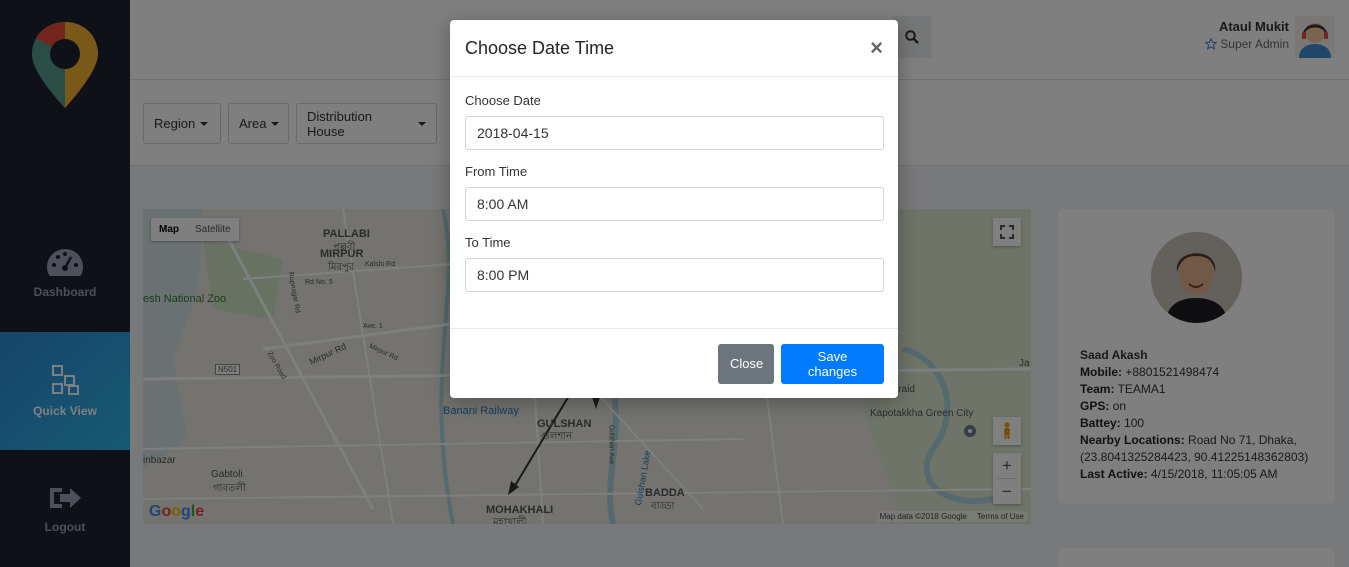 The image size is (1349, 567). What do you see at coordinates (674, 363) in the screenshot?
I see `modal-footer: Close Save changes` at bounding box center [674, 363].